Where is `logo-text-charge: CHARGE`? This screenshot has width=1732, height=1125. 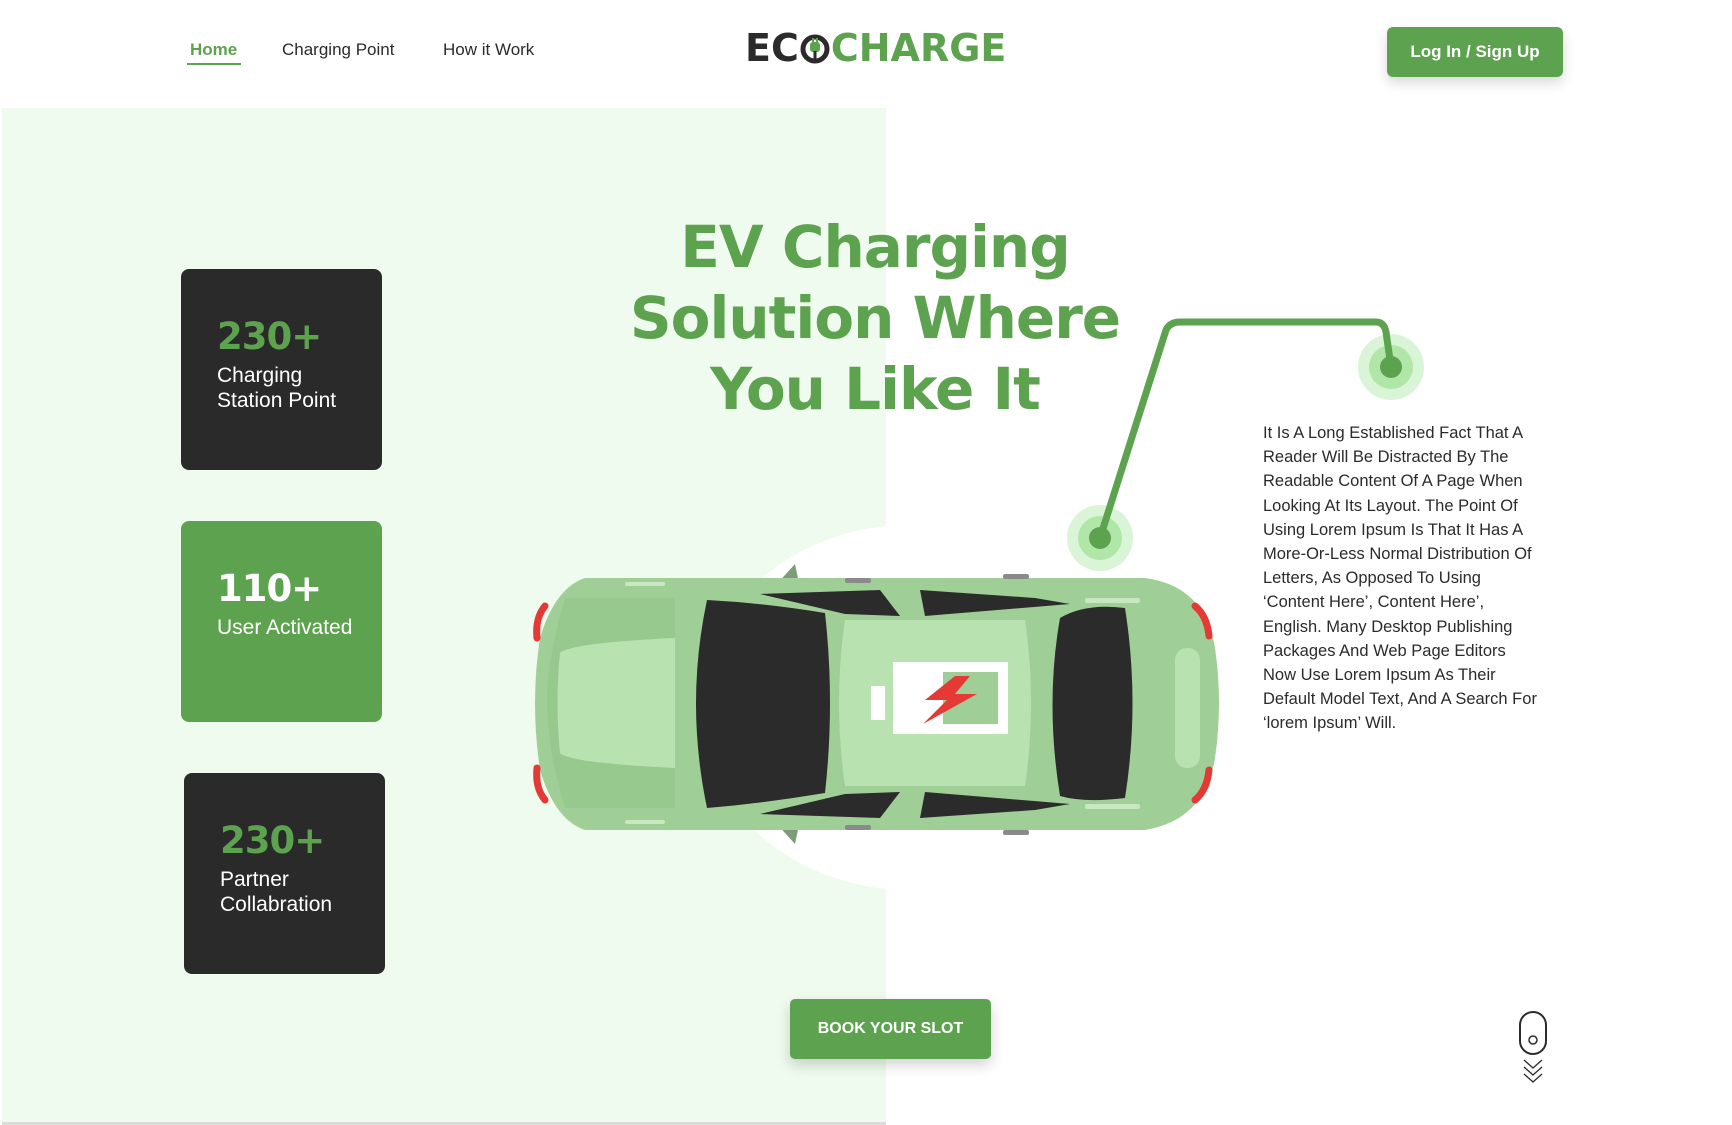 logo-text-charge: CHARGE is located at coordinates (918, 48).